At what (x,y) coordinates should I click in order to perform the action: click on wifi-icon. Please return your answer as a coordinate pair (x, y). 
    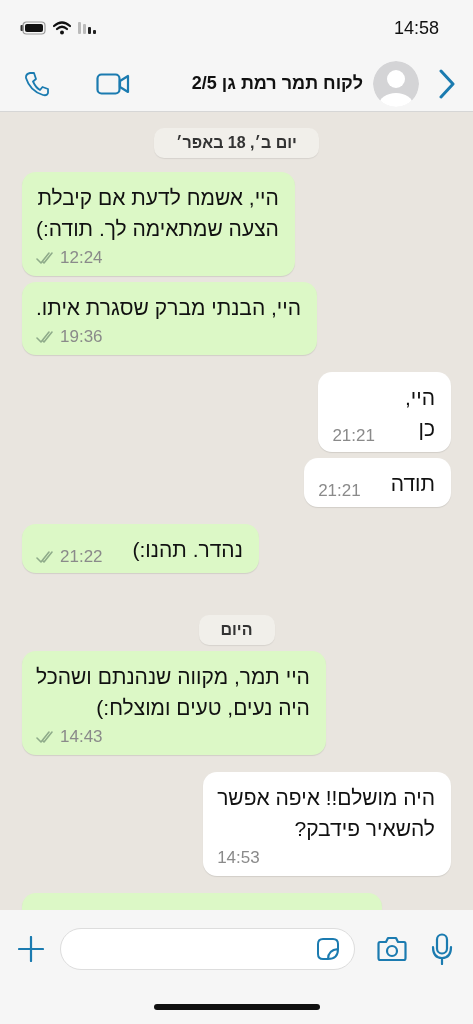
    Looking at the image, I should click on (62, 28).